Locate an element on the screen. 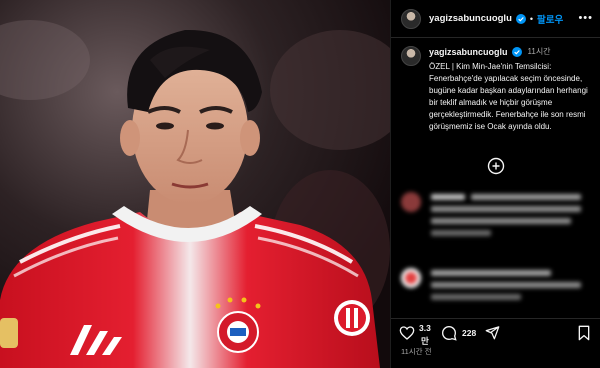 This screenshot has height=368, width=600. posted-time: 11시간 전 is located at coordinates (416, 351).